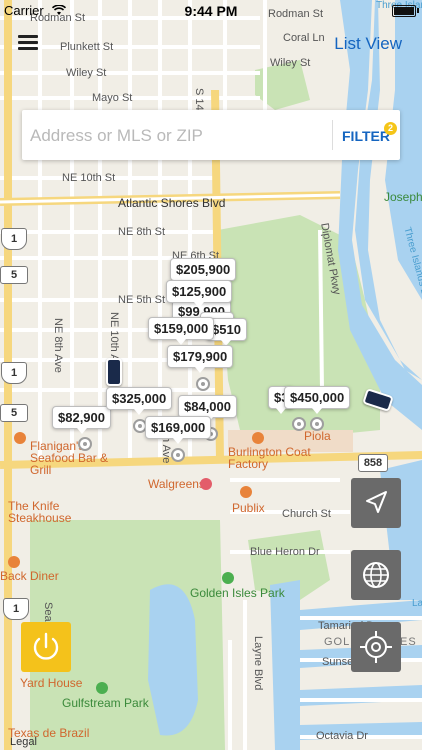 Image resolution: width=422 pixels, height=750 pixels. Describe the element at coordinates (332, 135) in the screenshot. I see `divider` at that location.